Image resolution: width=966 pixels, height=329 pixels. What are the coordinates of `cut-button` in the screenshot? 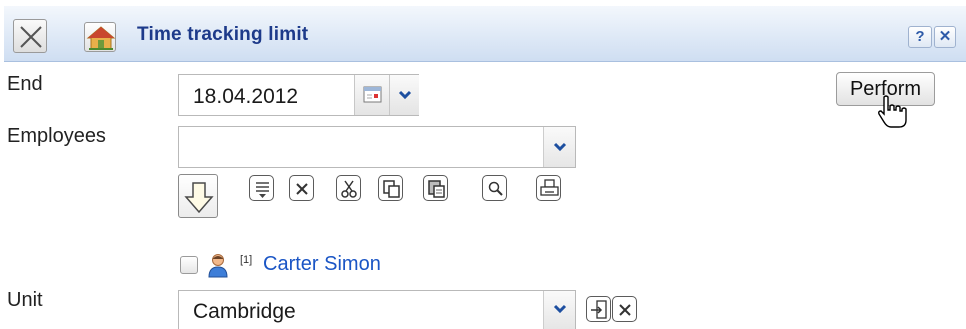 It's located at (348, 188).